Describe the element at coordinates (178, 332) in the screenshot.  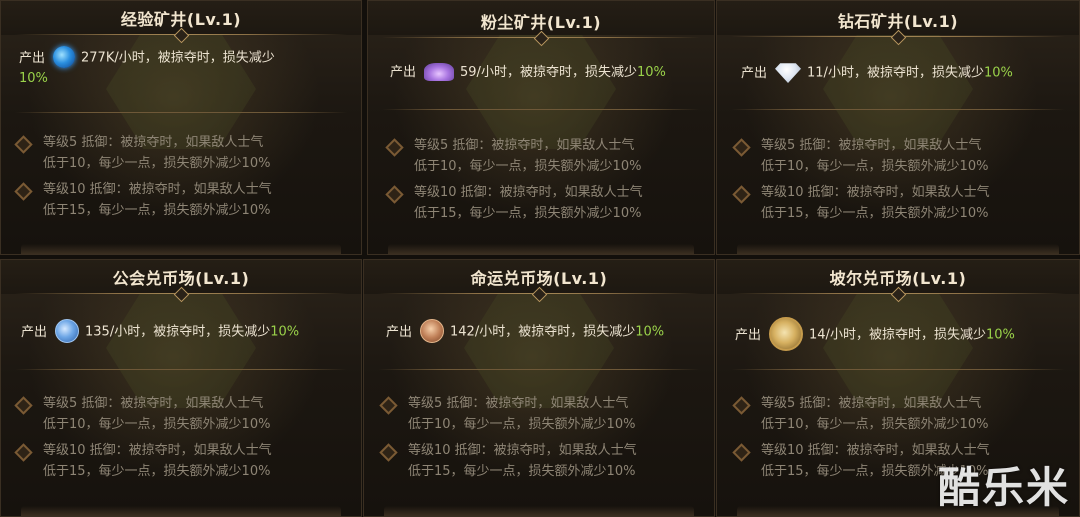
I see `production-rate: 135/小时，被掠夺时，损失减少` at that location.